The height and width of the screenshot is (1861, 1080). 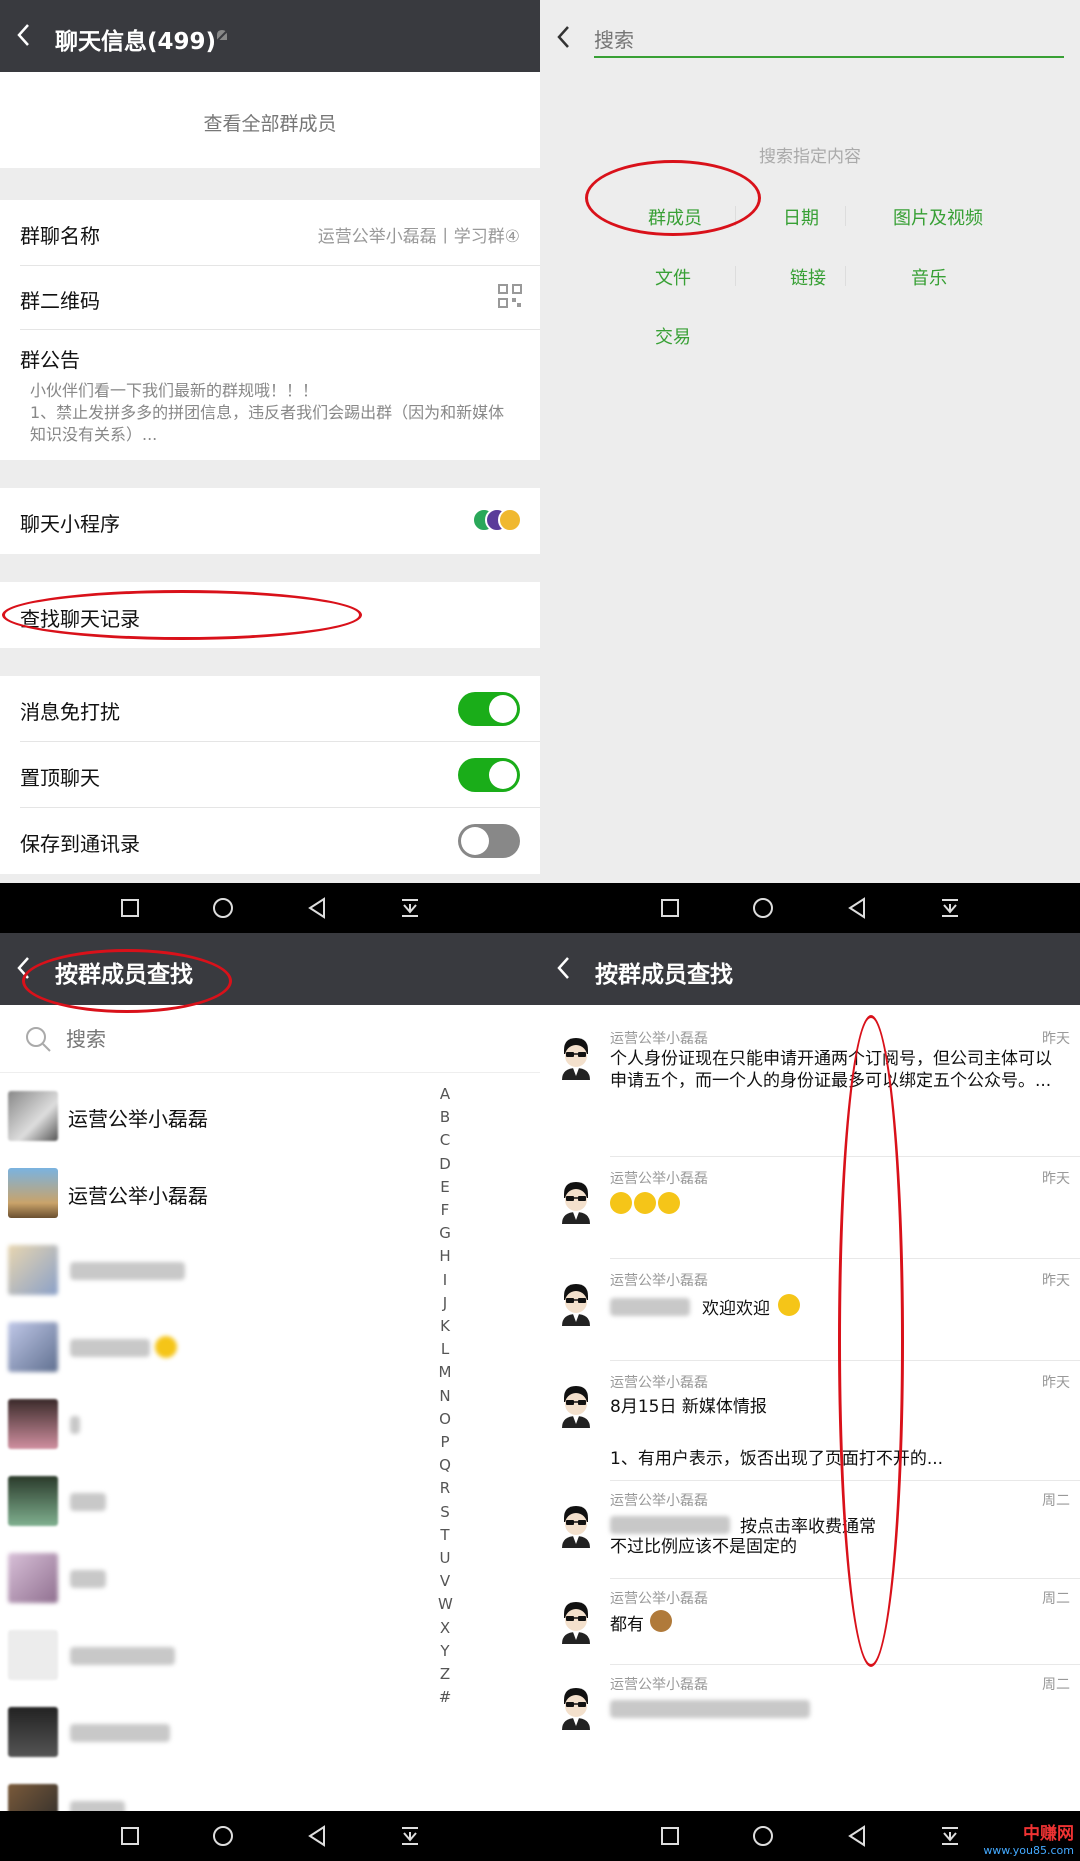 I want to click on alphabet-index-letter: R, so click(x=445, y=1488).